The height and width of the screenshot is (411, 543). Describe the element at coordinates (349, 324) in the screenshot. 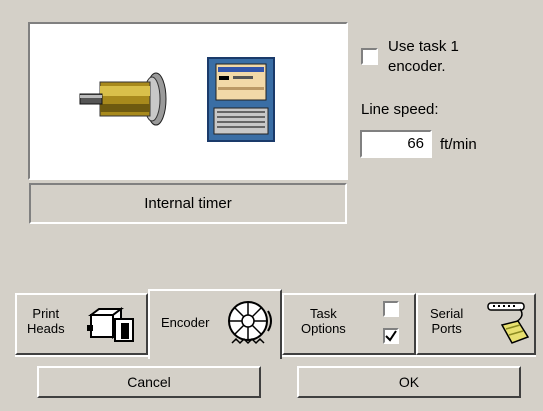

I see `tab-task-options: Task Options` at that location.